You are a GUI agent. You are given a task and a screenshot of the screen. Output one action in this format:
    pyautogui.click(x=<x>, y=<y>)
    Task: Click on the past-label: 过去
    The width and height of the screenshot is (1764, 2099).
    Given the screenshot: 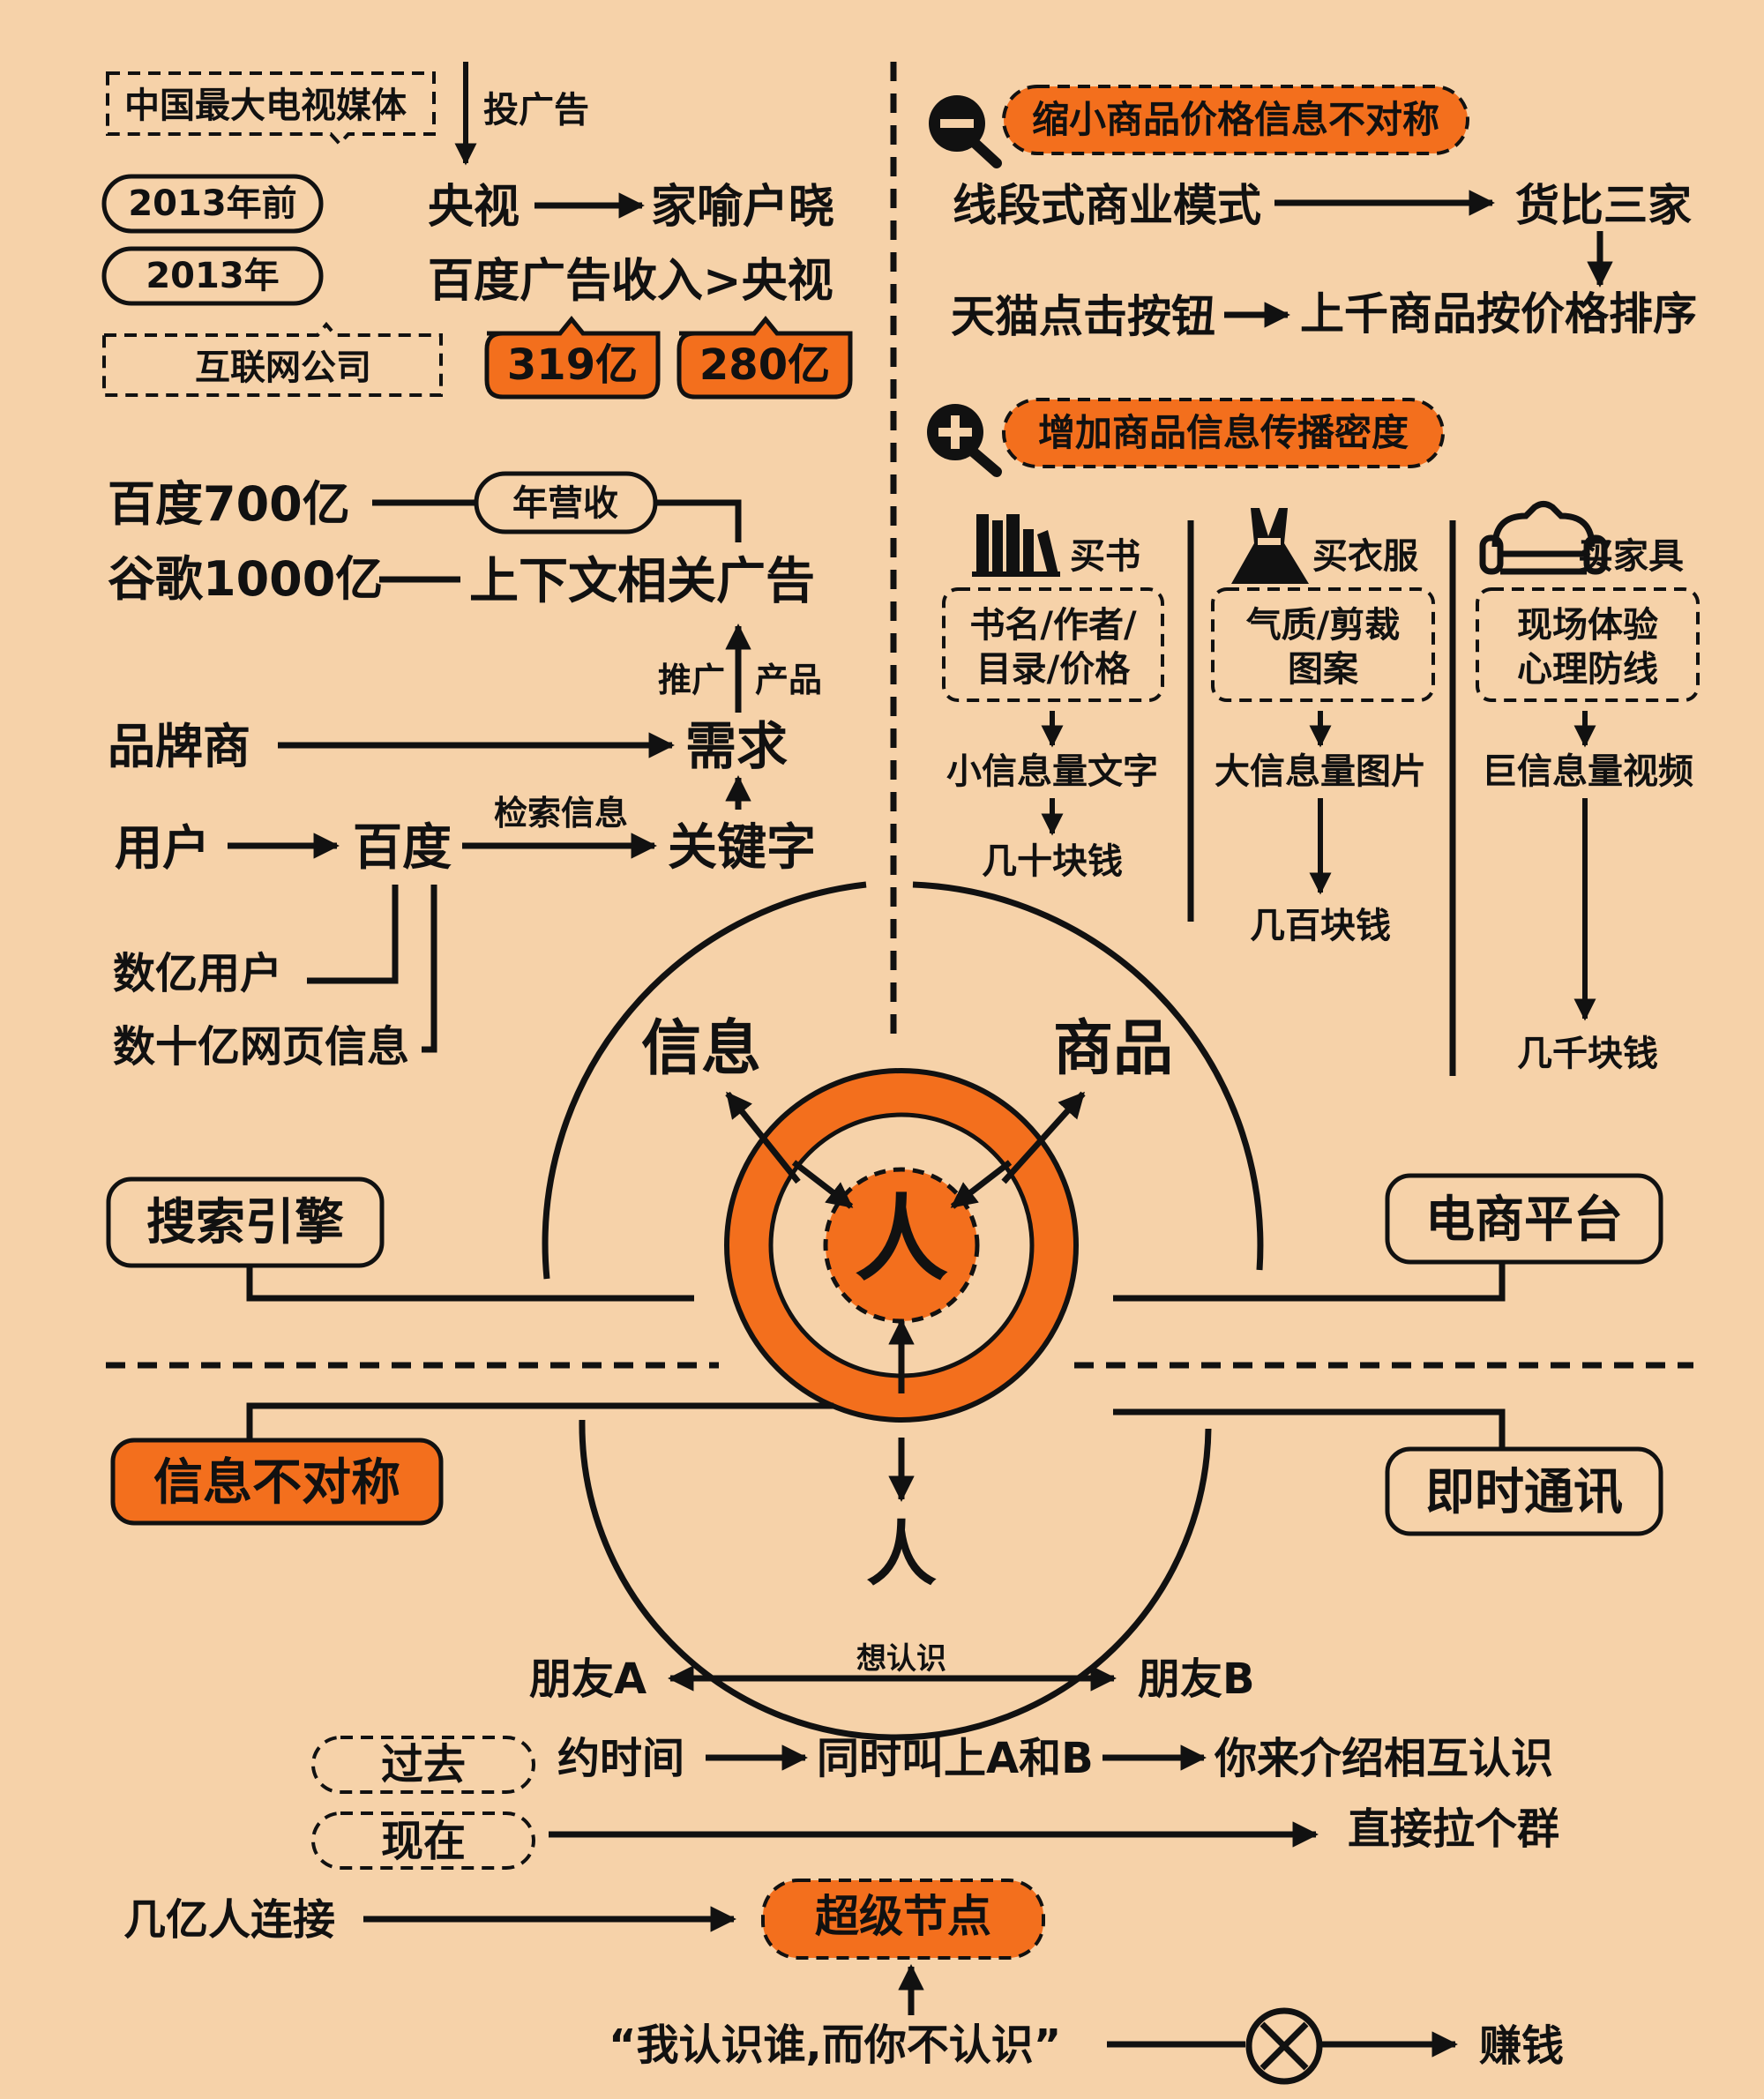 What is the action you would take?
    pyautogui.click(x=423, y=1764)
    